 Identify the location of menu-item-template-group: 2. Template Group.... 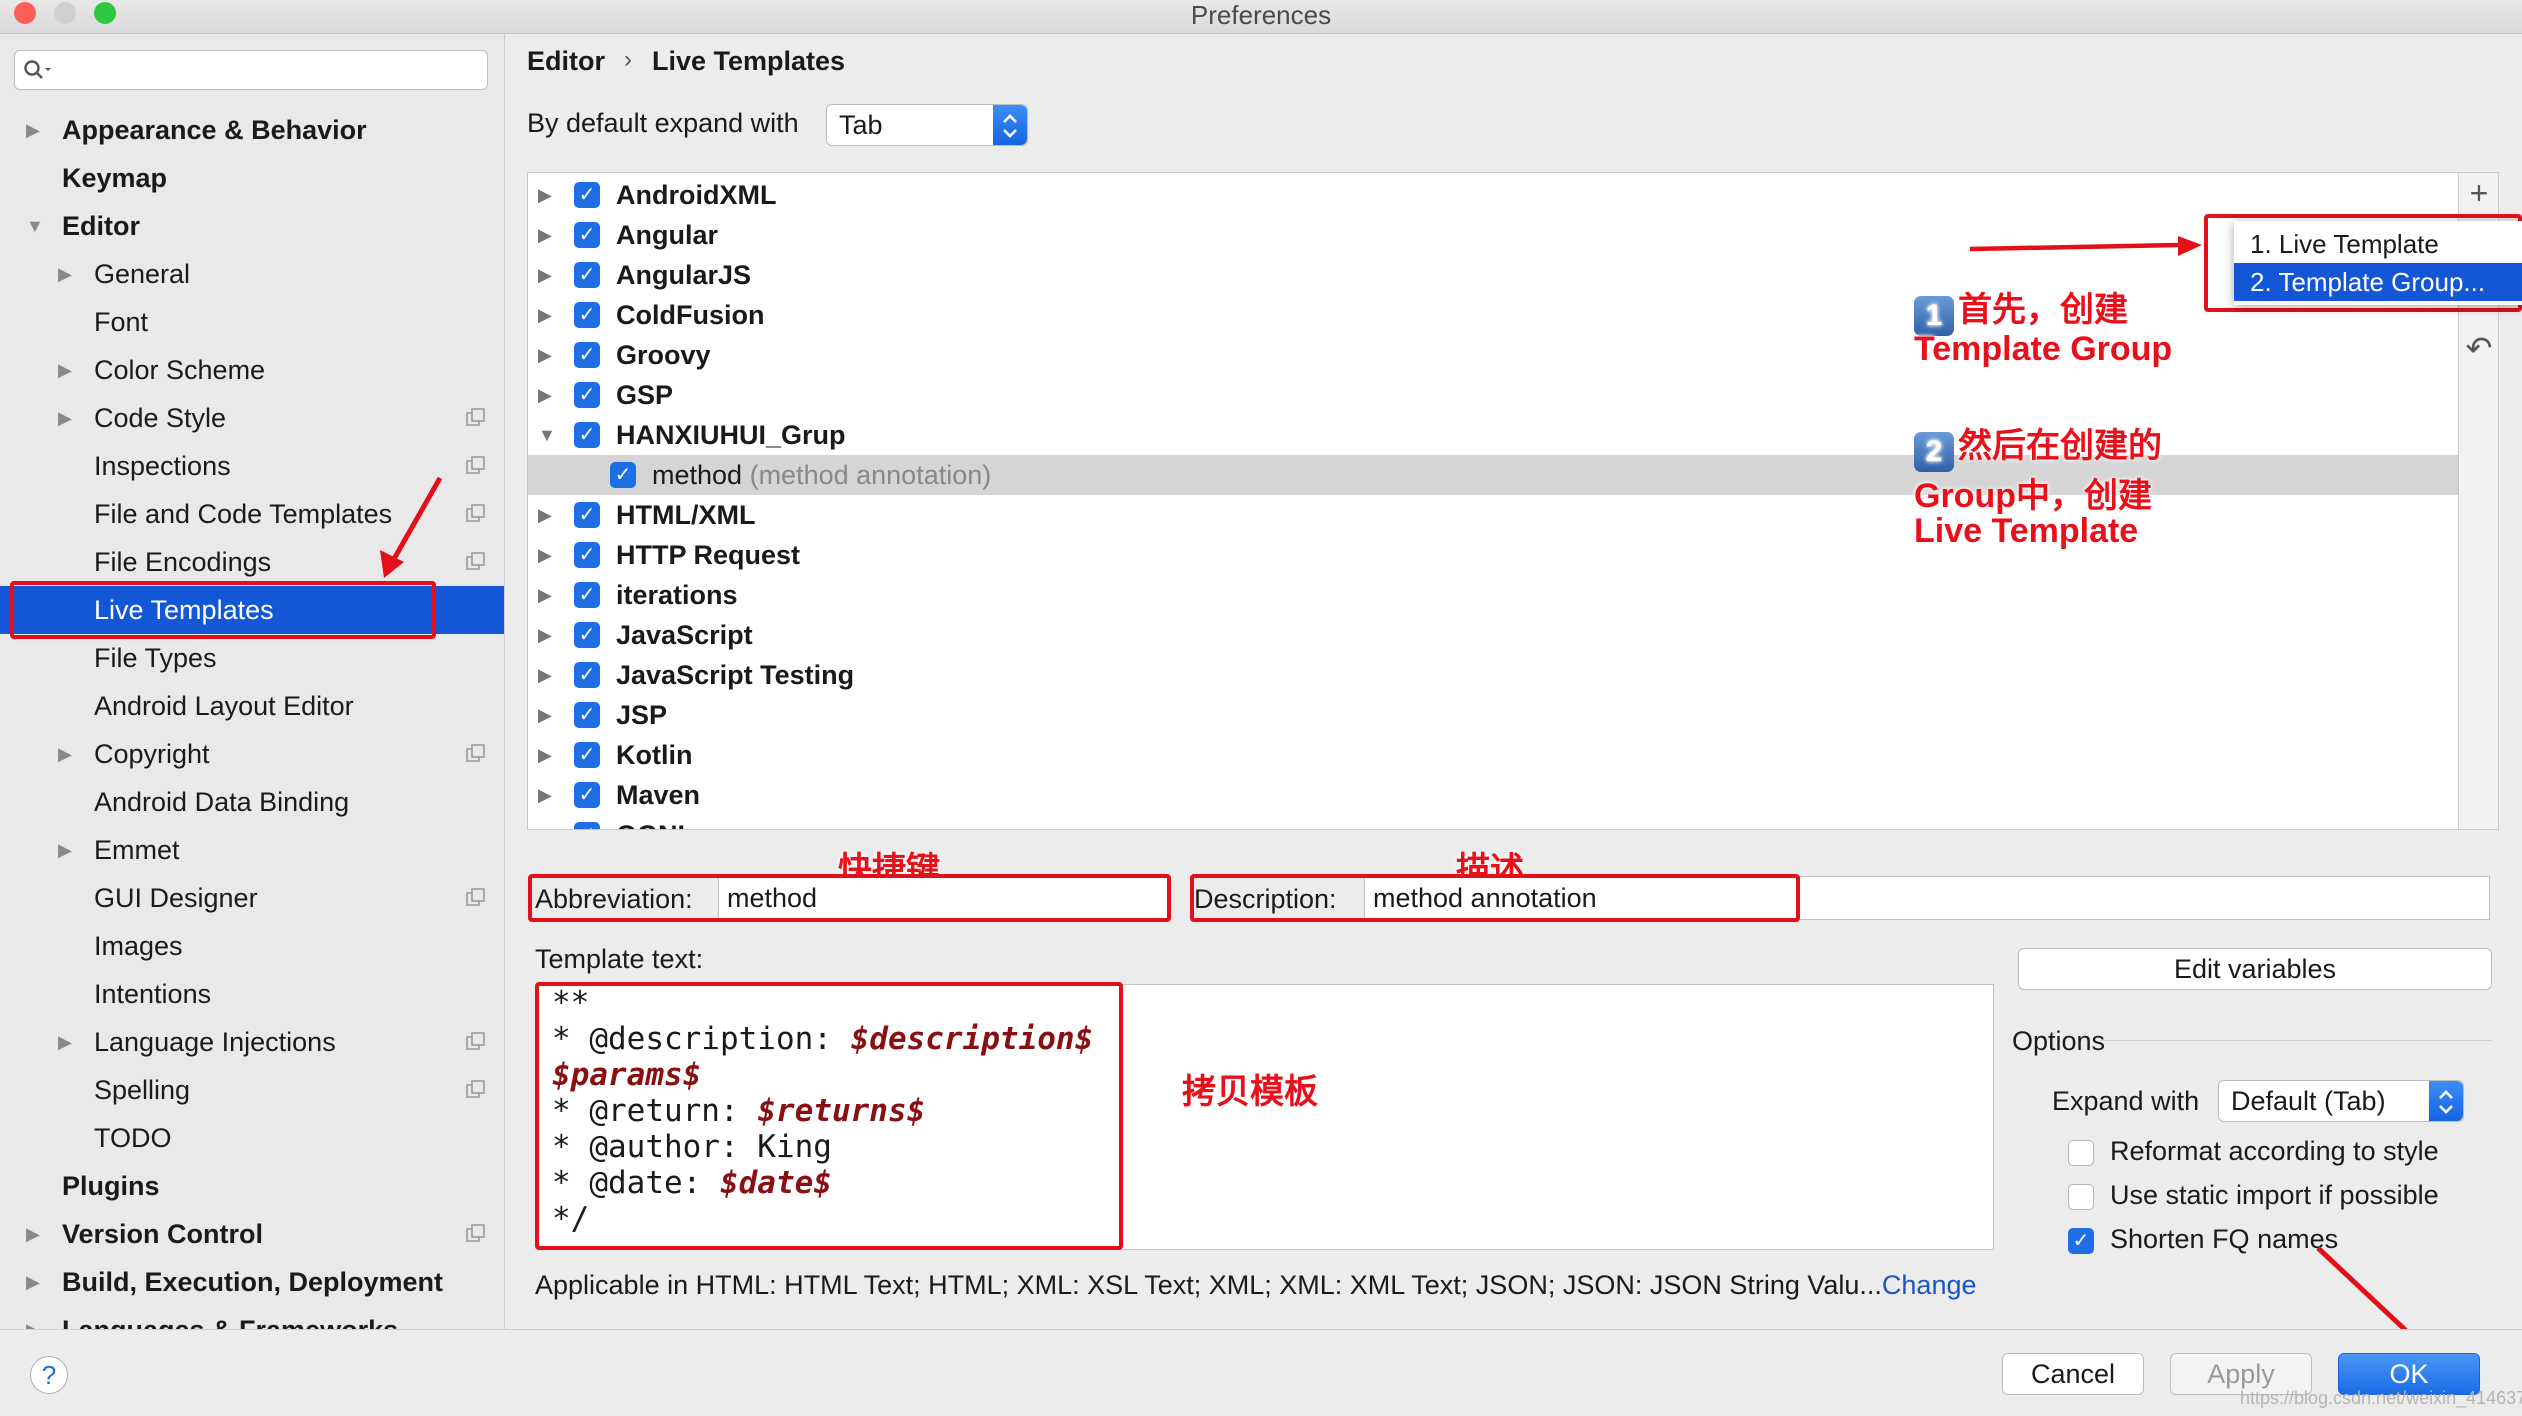
(2378, 282).